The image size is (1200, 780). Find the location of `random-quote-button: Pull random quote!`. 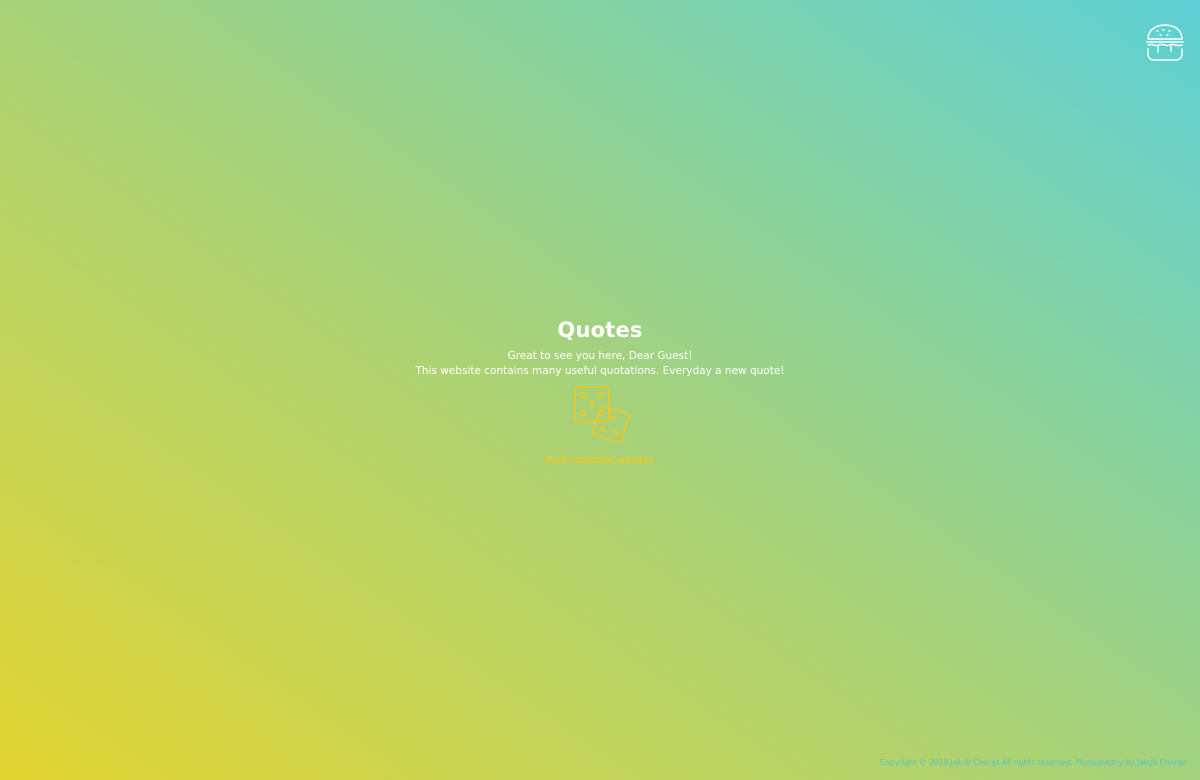

random-quote-button: Pull random quote! is located at coordinates (600, 424).